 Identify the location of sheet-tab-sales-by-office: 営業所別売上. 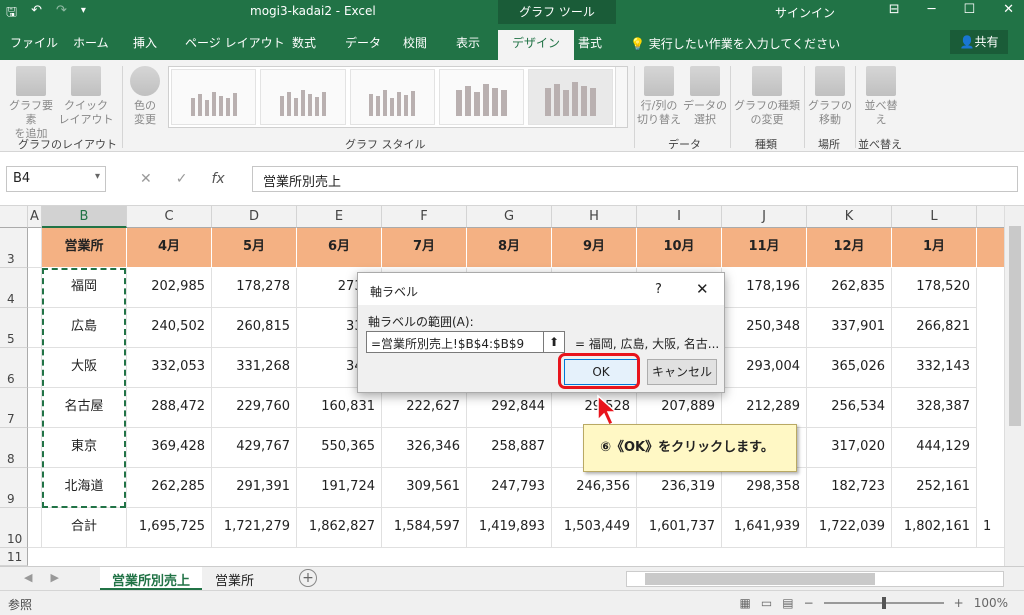
(151, 578).